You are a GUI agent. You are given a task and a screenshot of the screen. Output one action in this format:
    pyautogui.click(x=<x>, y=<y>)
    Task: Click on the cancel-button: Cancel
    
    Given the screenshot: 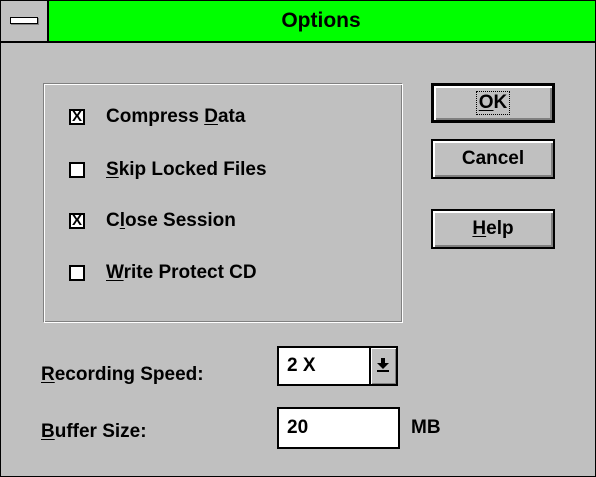 What is the action you would take?
    pyautogui.click(x=493, y=159)
    